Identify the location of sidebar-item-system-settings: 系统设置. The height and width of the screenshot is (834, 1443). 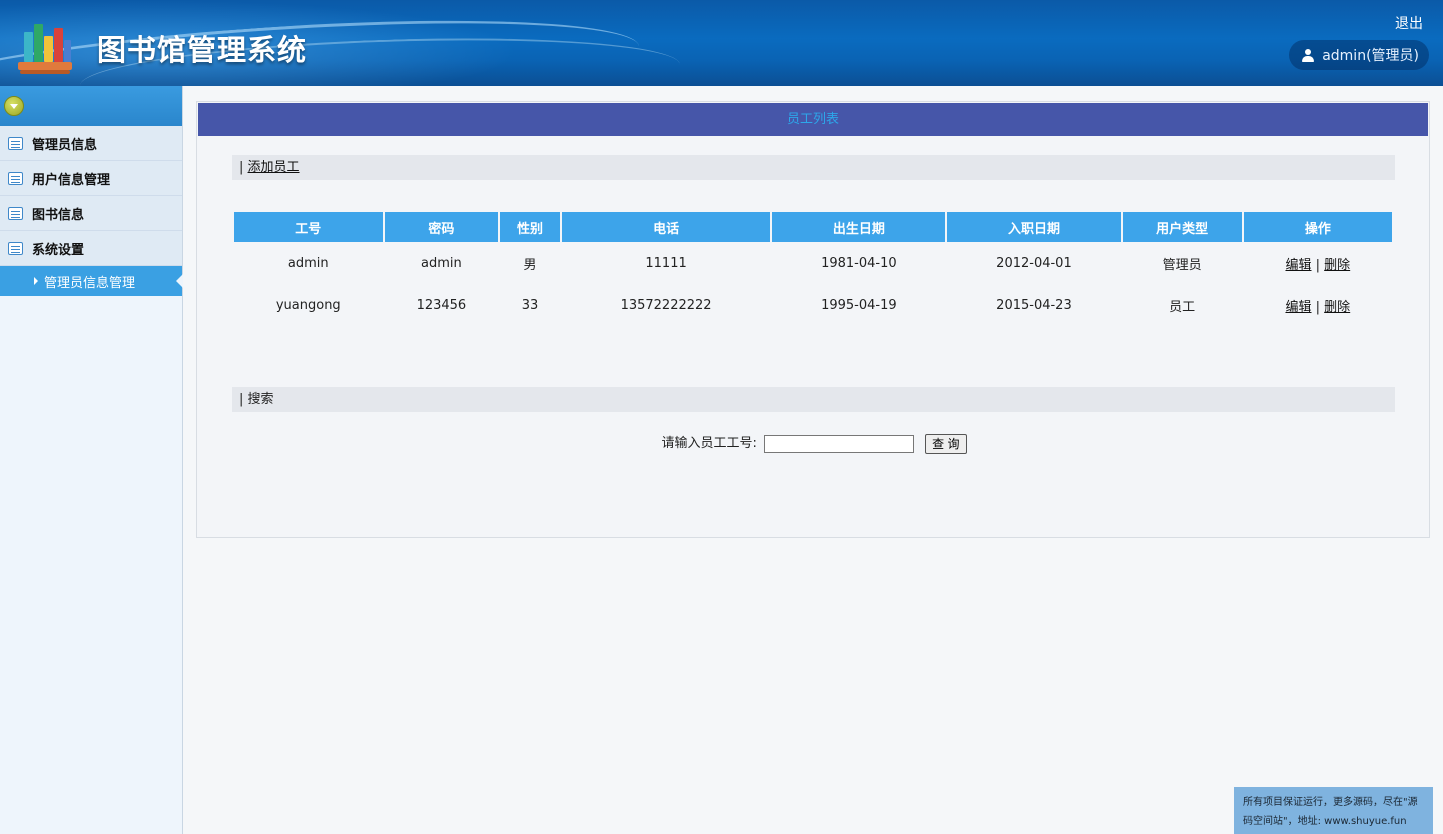
(91, 248).